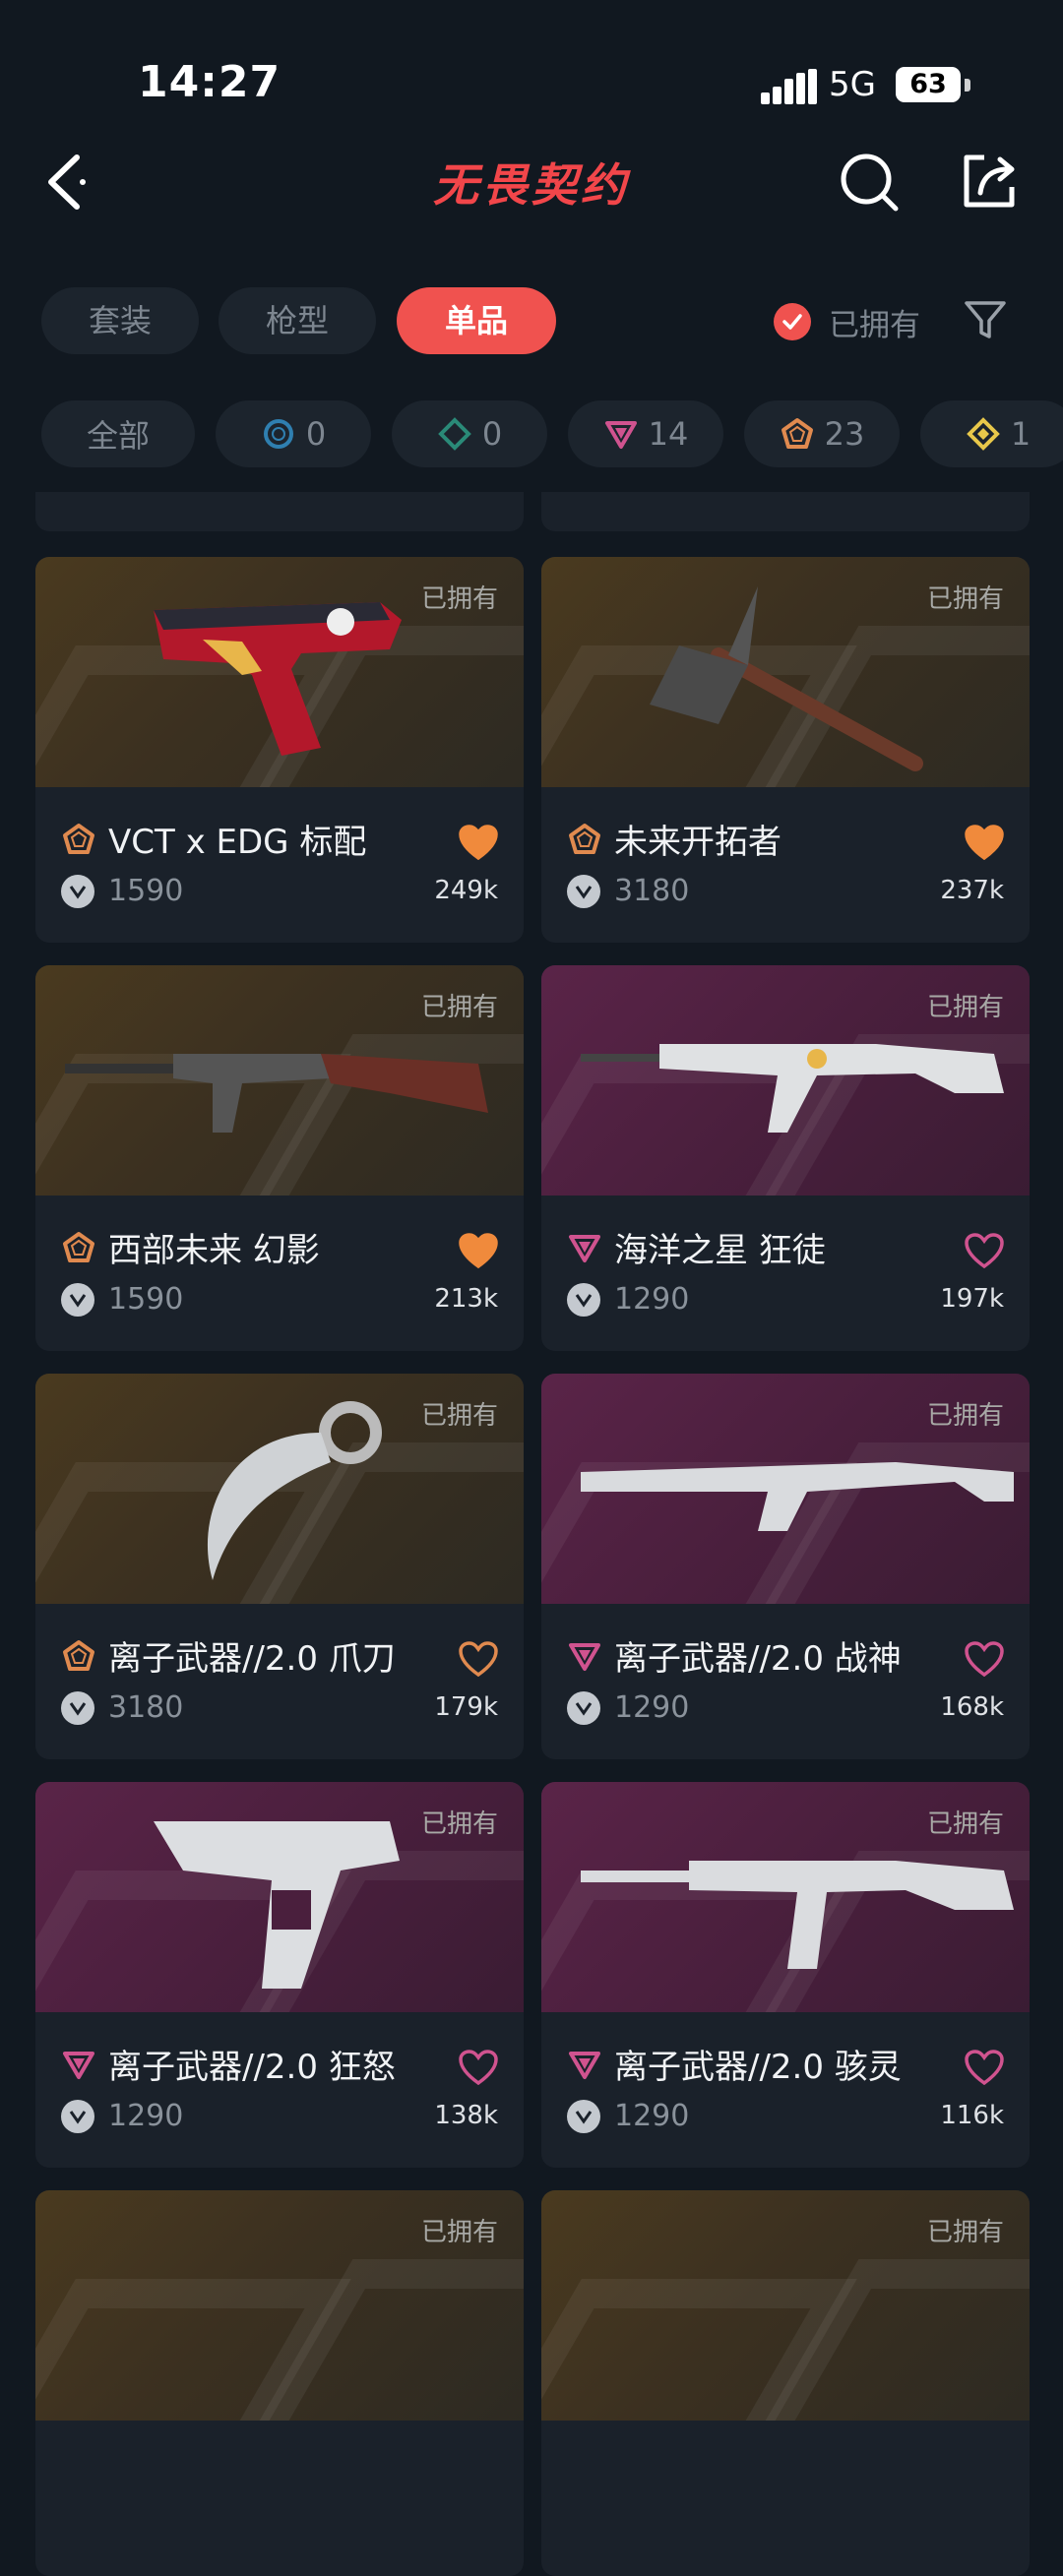 This screenshot has width=1063, height=2576. I want to click on item-name: 离子武器//2.0 骇灵, so click(758, 2067).